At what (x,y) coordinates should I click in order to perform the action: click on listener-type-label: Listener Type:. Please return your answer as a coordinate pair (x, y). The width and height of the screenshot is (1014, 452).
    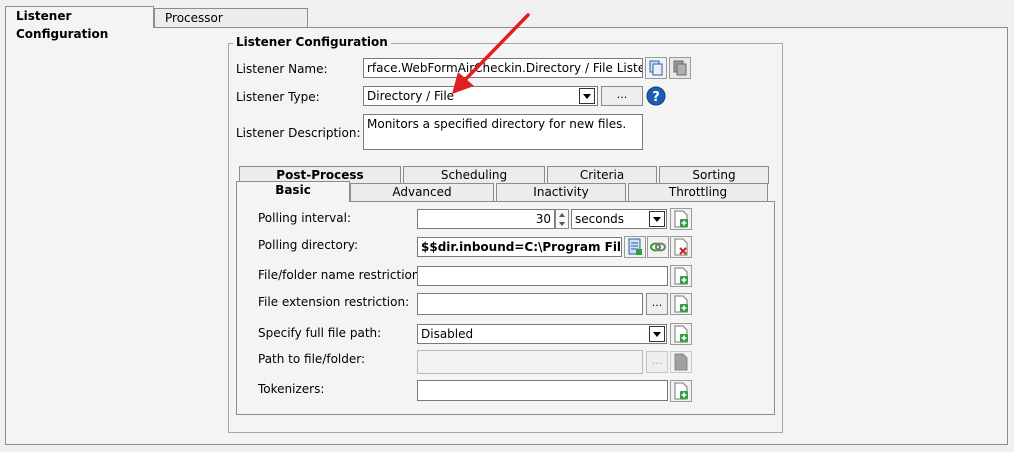
    Looking at the image, I should click on (278, 97).